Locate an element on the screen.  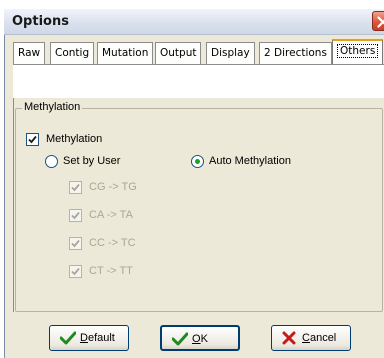
cancel-button: Cancel is located at coordinates (311, 338).